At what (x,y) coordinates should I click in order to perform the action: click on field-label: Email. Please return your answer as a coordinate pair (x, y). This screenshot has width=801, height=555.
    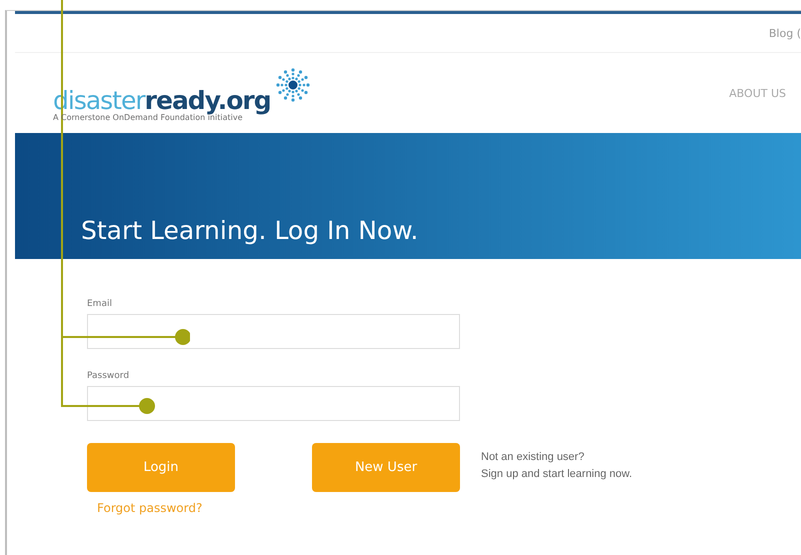
    Looking at the image, I should click on (100, 304).